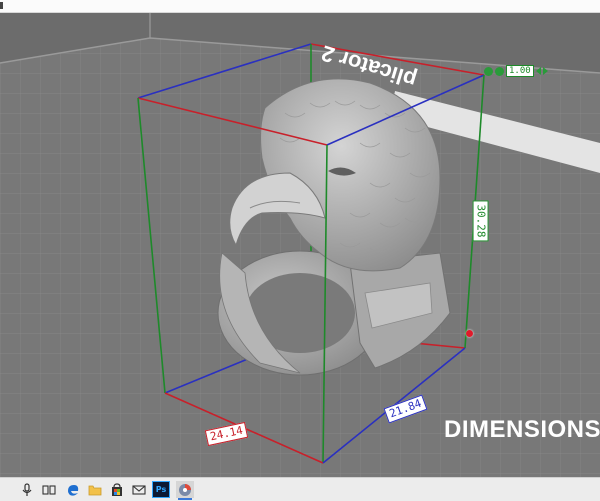 Image resolution: width=600 pixels, height=501 pixels. What do you see at coordinates (95, 489) in the screenshot?
I see `file-explorer-icon` at bounding box center [95, 489].